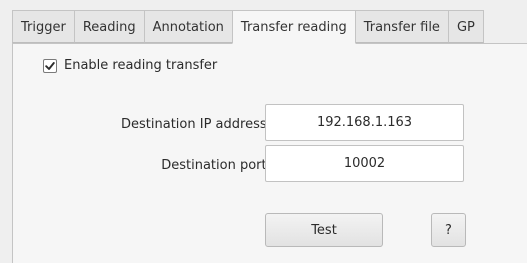  Describe the element at coordinates (293, 27) in the screenshot. I see `tab-transfer-reading: Transfer reading` at that location.